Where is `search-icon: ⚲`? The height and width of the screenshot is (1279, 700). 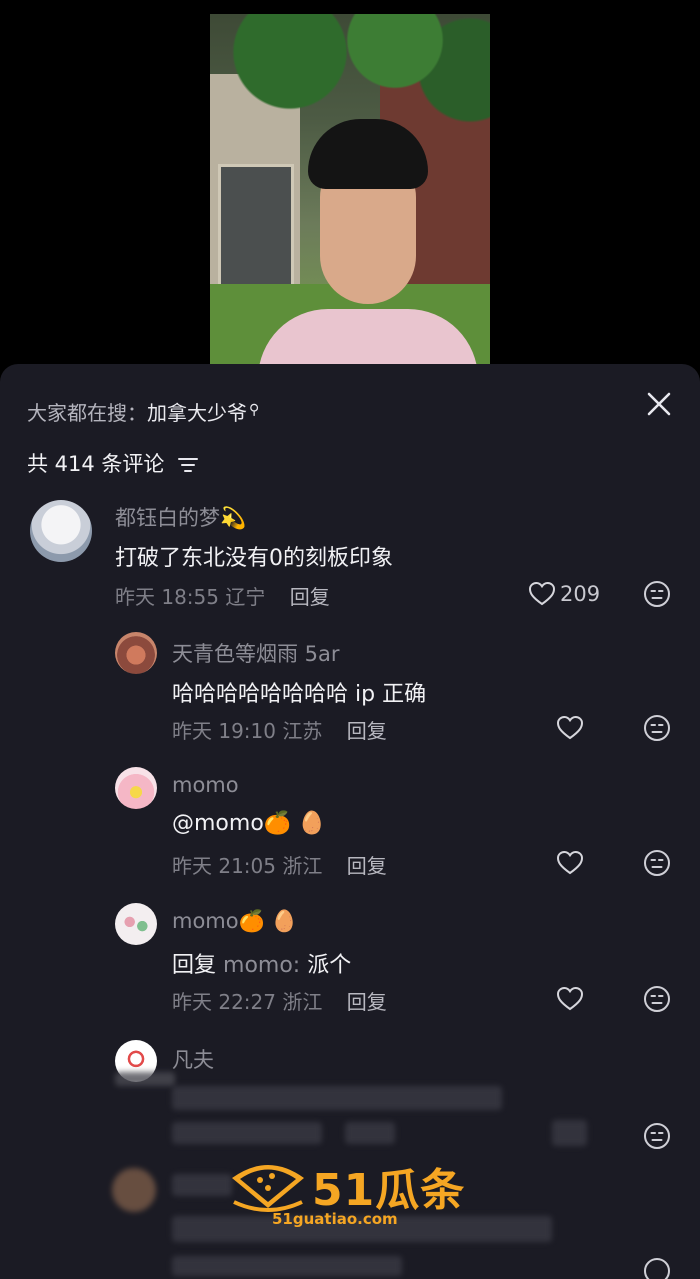
search-icon: ⚲ is located at coordinates (254, 410).